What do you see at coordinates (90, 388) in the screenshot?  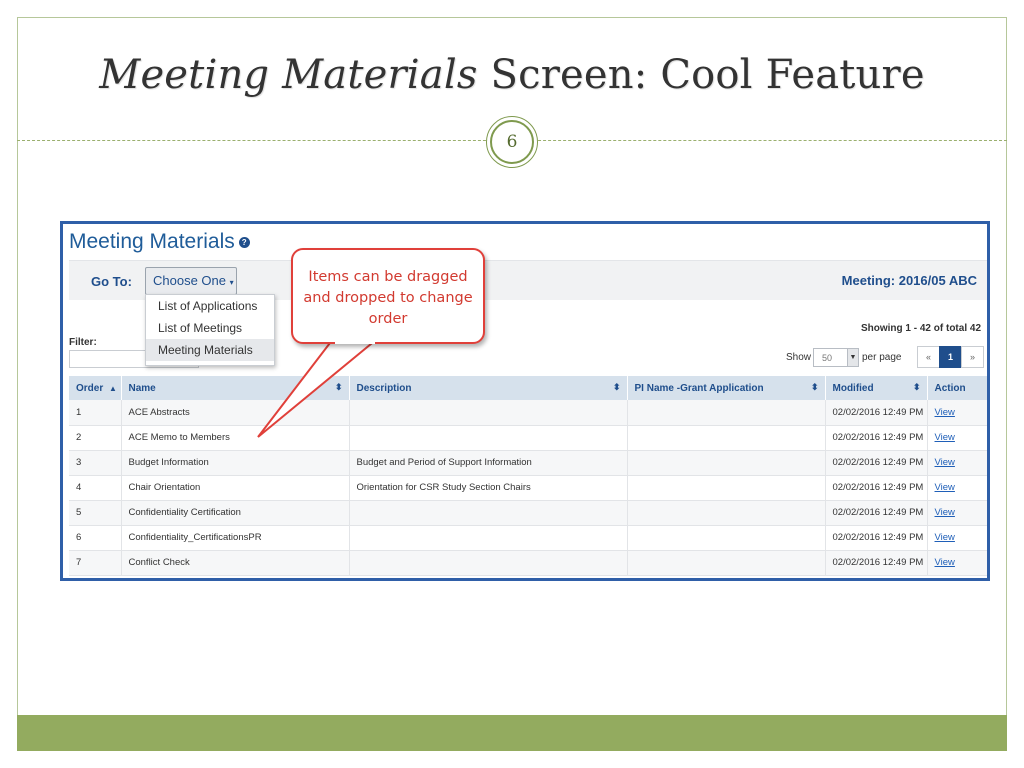 I see `column-header-label: Order` at bounding box center [90, 388].